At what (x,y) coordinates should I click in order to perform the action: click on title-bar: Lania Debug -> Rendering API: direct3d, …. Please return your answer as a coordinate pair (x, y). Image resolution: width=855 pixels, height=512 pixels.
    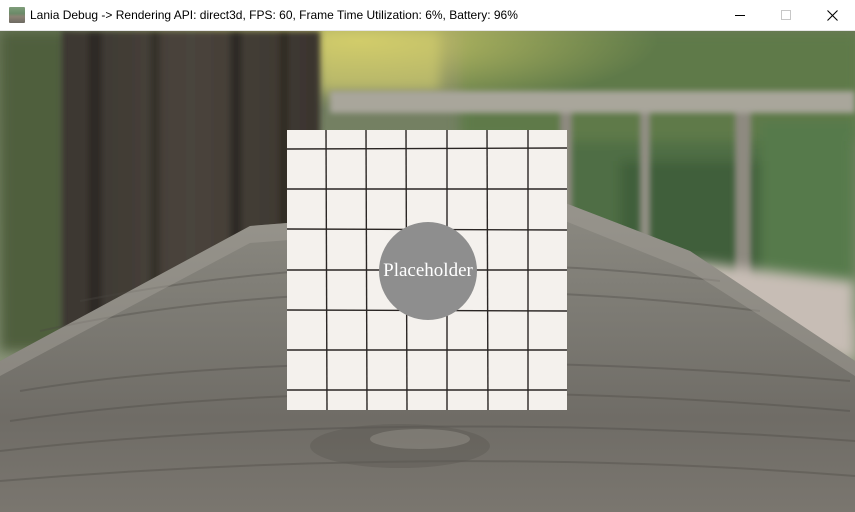
    Looking at the image, I should click on (427, 15).